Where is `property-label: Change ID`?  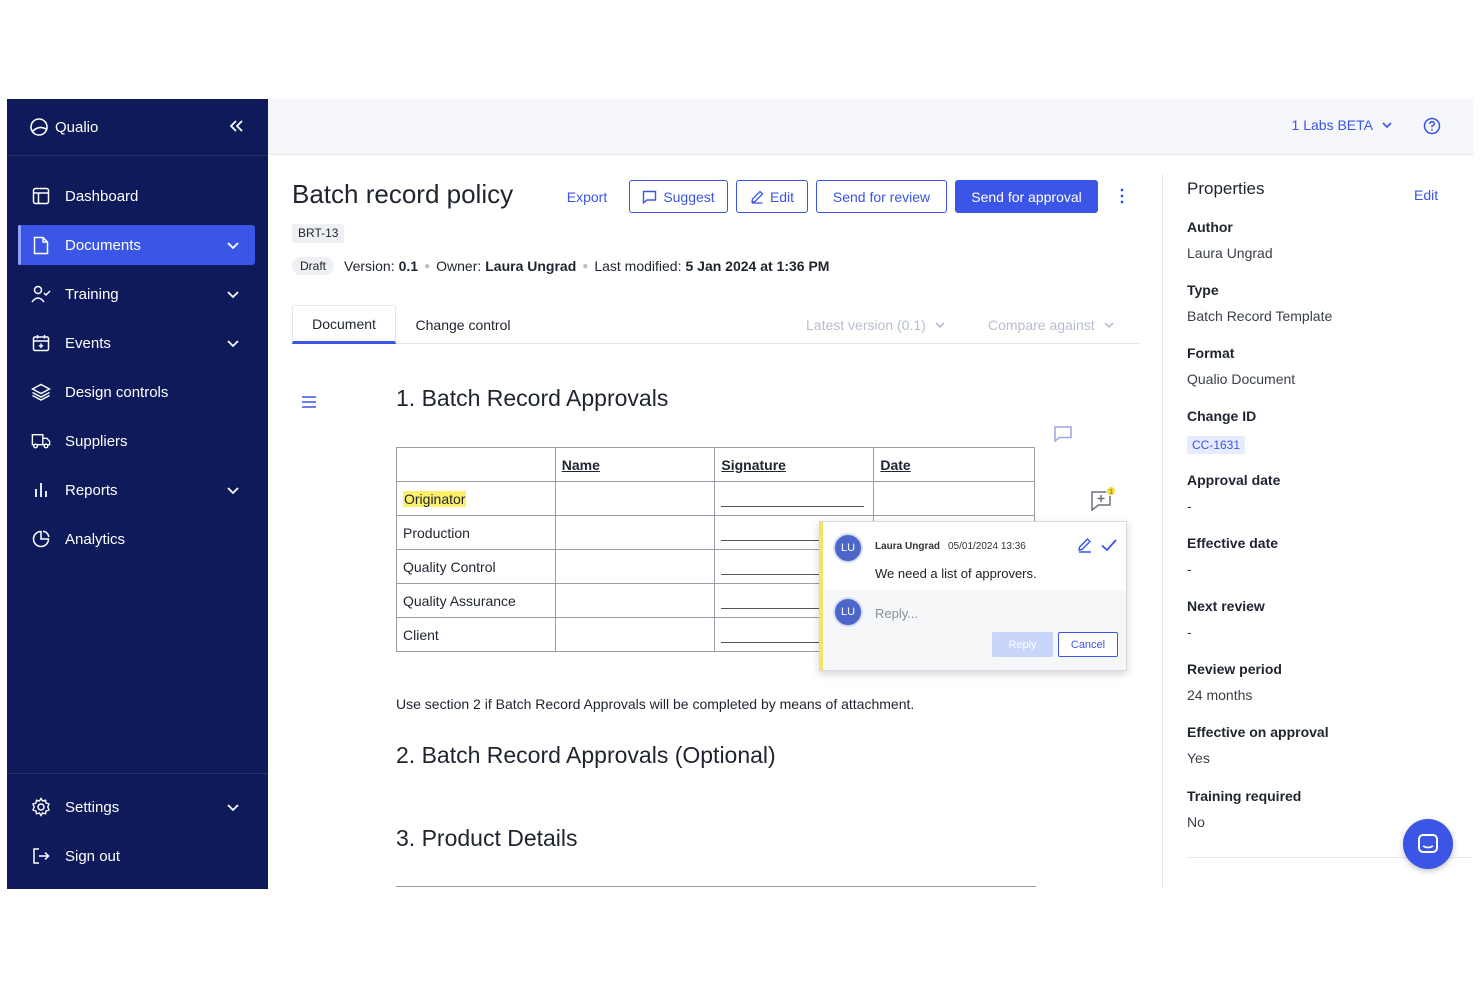 property-label: Change ID is located at coordinates (1222, 416).